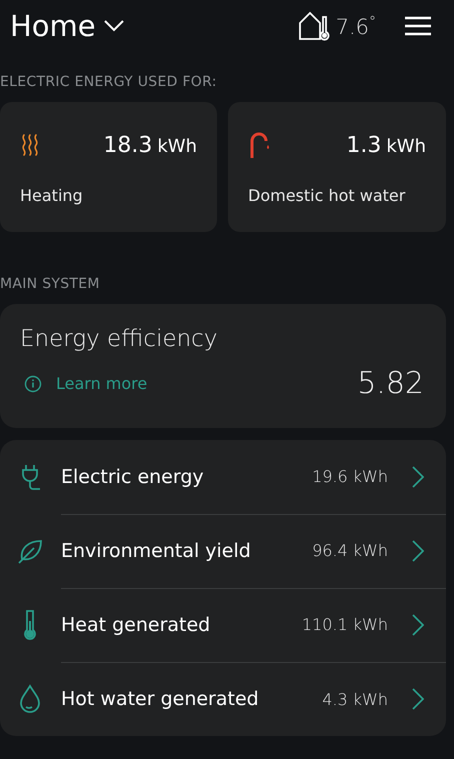 The image size is (454, 759). I want to click on efficiency-value: 5.82, so click(390, 383).